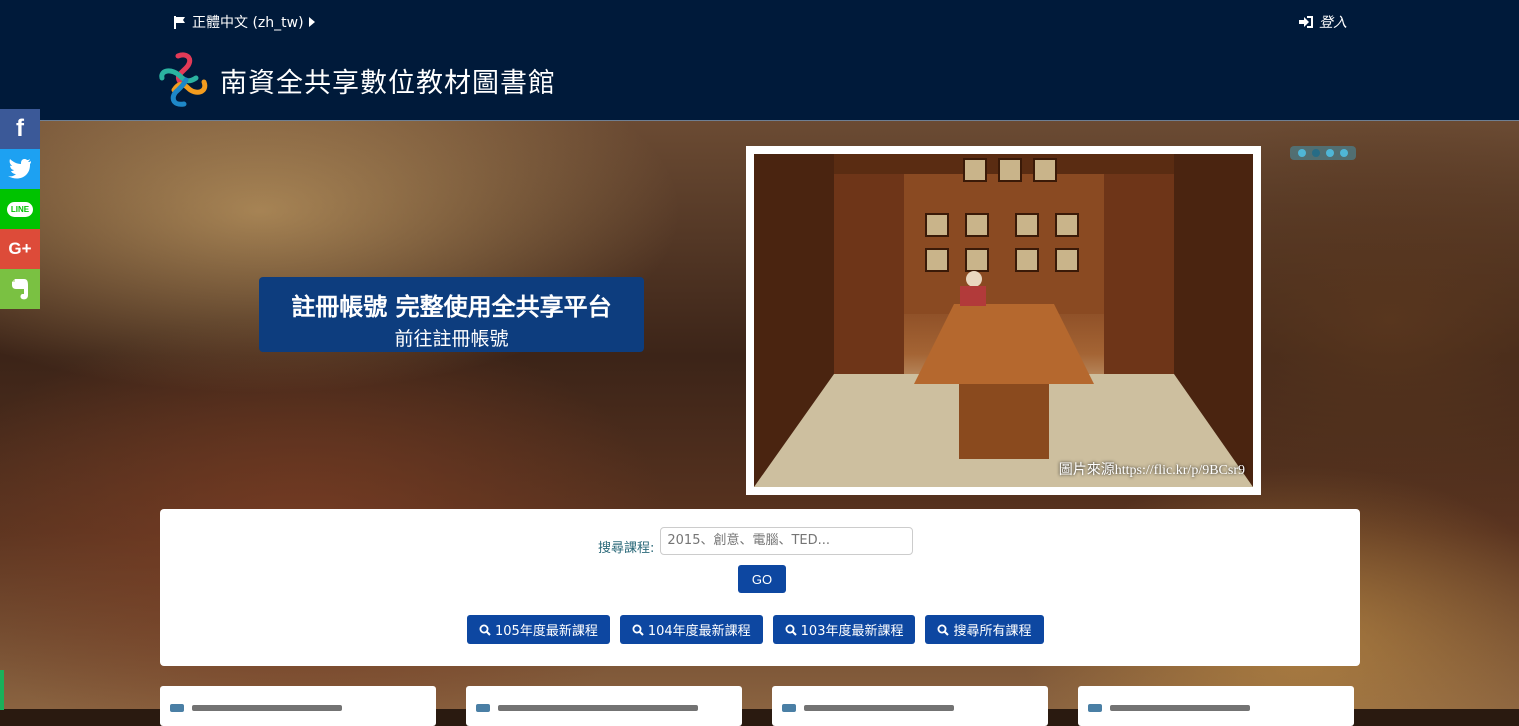  I want to click on twitter-icon, so click(19, 169).